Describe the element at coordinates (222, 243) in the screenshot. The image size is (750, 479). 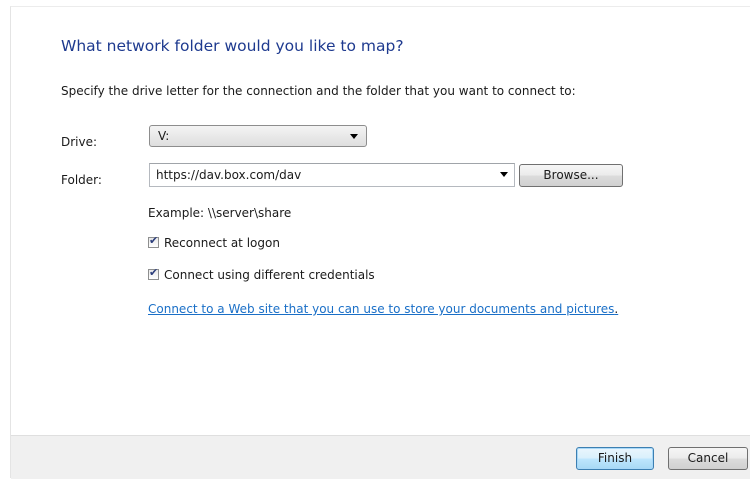
I see `reconnect-label: Reconnect at logon` at that location.